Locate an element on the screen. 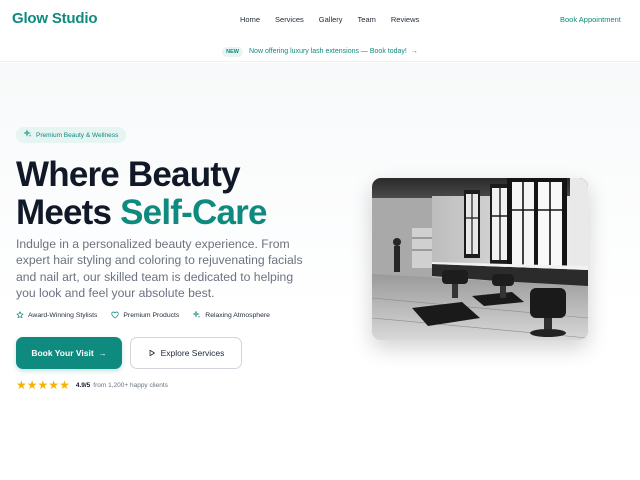 The width and height of the screenshot is (640, 480). category-pill: Premium Beauty & Wellness is located at coordinates (71, 135).